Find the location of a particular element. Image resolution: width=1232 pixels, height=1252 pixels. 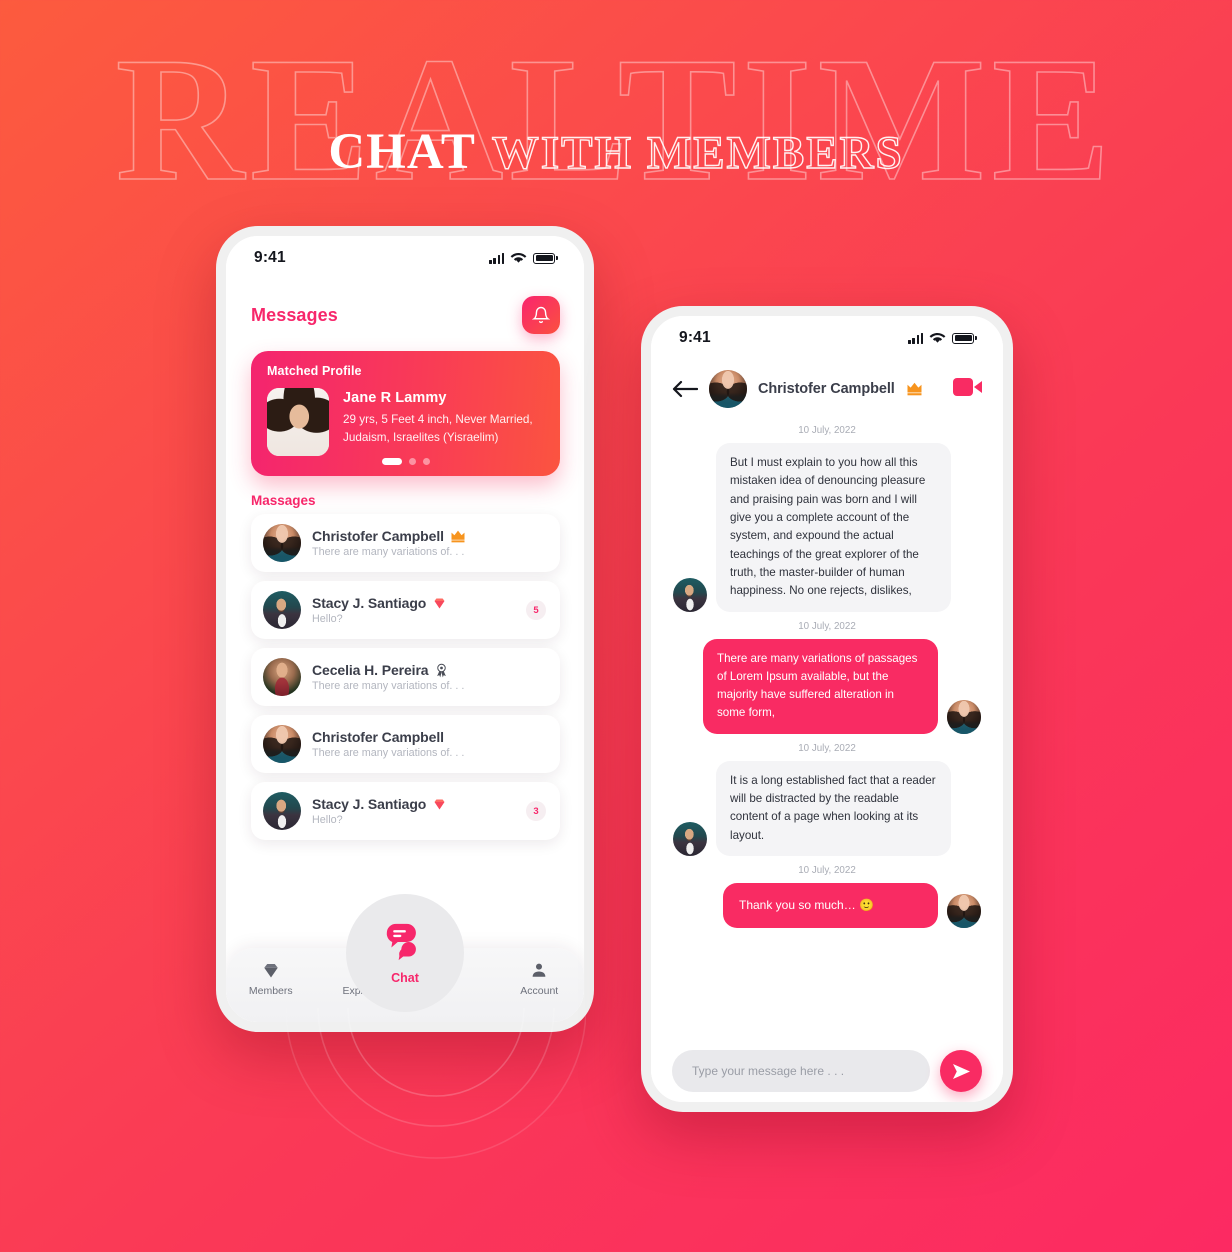

conversation-list-label: Massages is located at coordinates (283, 500).